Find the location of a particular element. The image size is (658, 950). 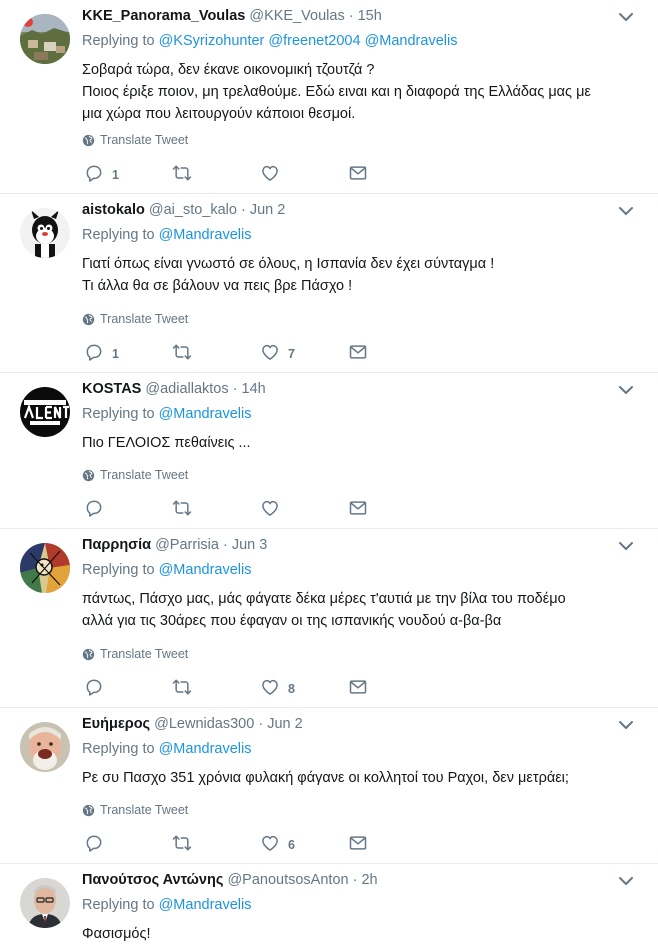

timestamp: 2h is located at coordinates (369, 880).